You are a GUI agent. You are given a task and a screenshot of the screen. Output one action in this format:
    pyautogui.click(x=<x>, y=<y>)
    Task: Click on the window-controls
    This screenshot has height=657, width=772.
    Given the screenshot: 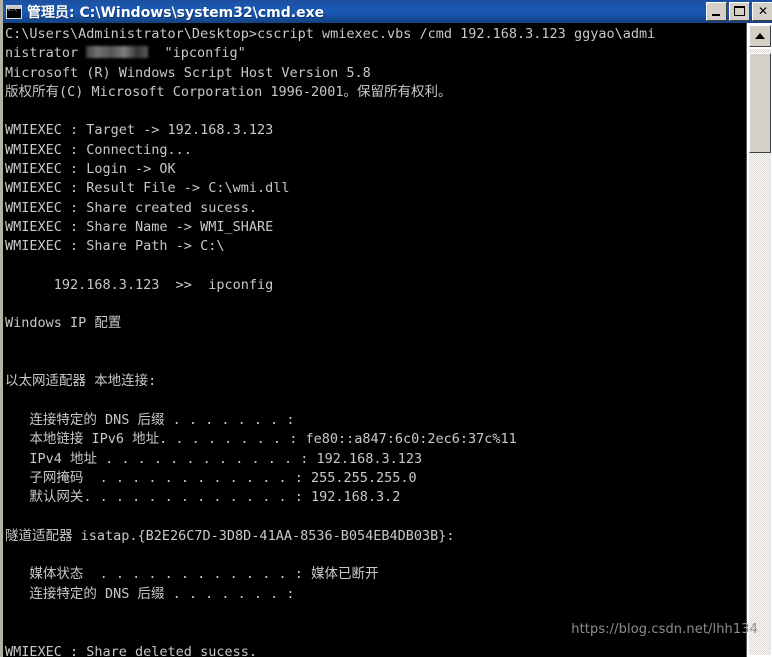 What is the action you would take?
    pyautogui.click(x=739, y=11)
    